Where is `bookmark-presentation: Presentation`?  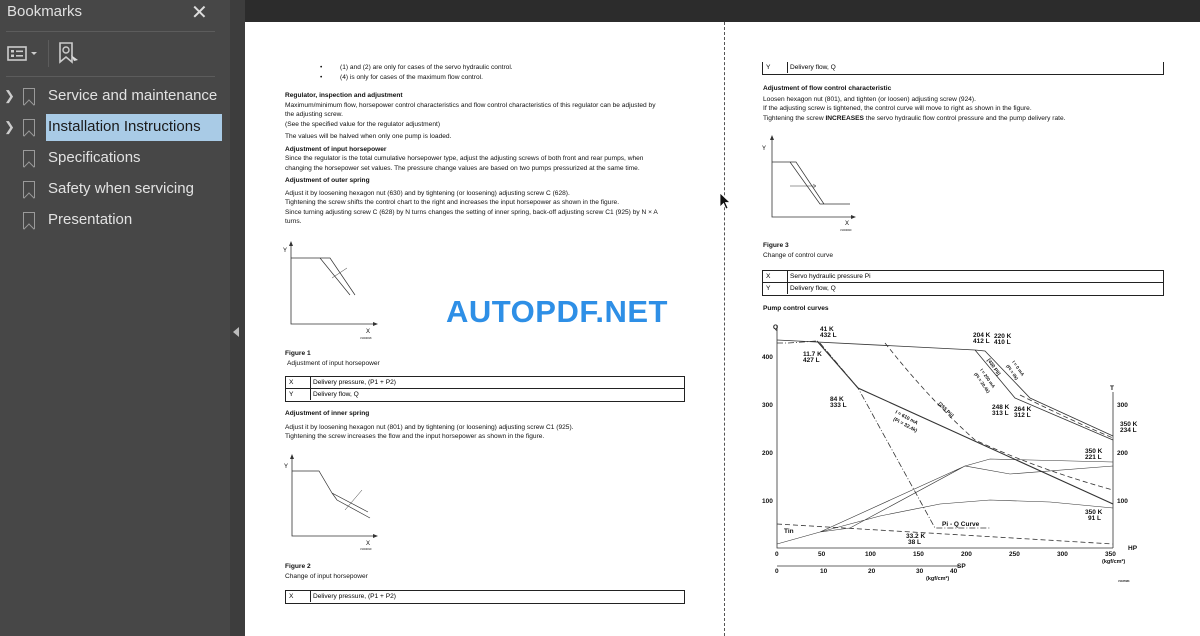
bookmark-presentation: Presentation is located at coordinates (115, 222).